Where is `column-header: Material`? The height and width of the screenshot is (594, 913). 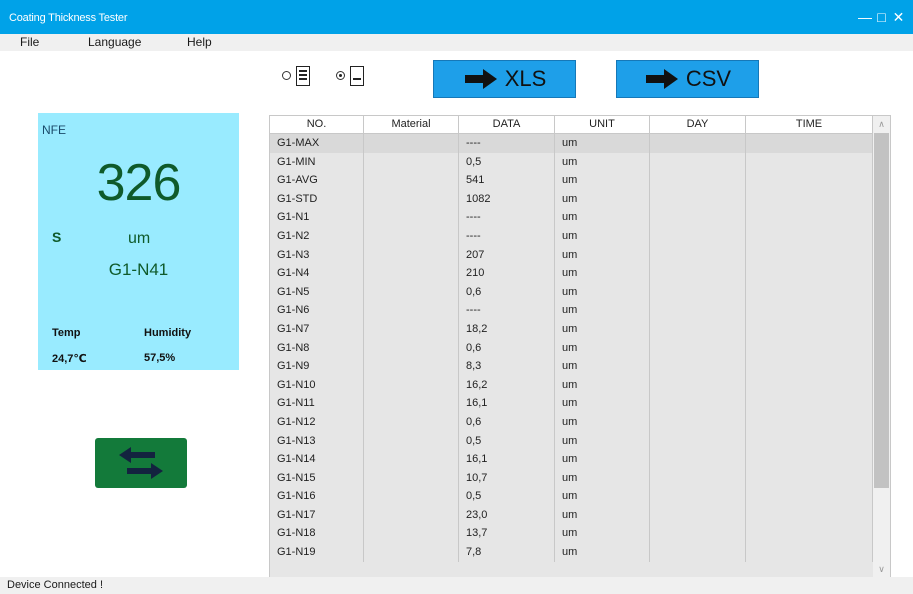
column-header: Material is located at coordinates (411, 125).